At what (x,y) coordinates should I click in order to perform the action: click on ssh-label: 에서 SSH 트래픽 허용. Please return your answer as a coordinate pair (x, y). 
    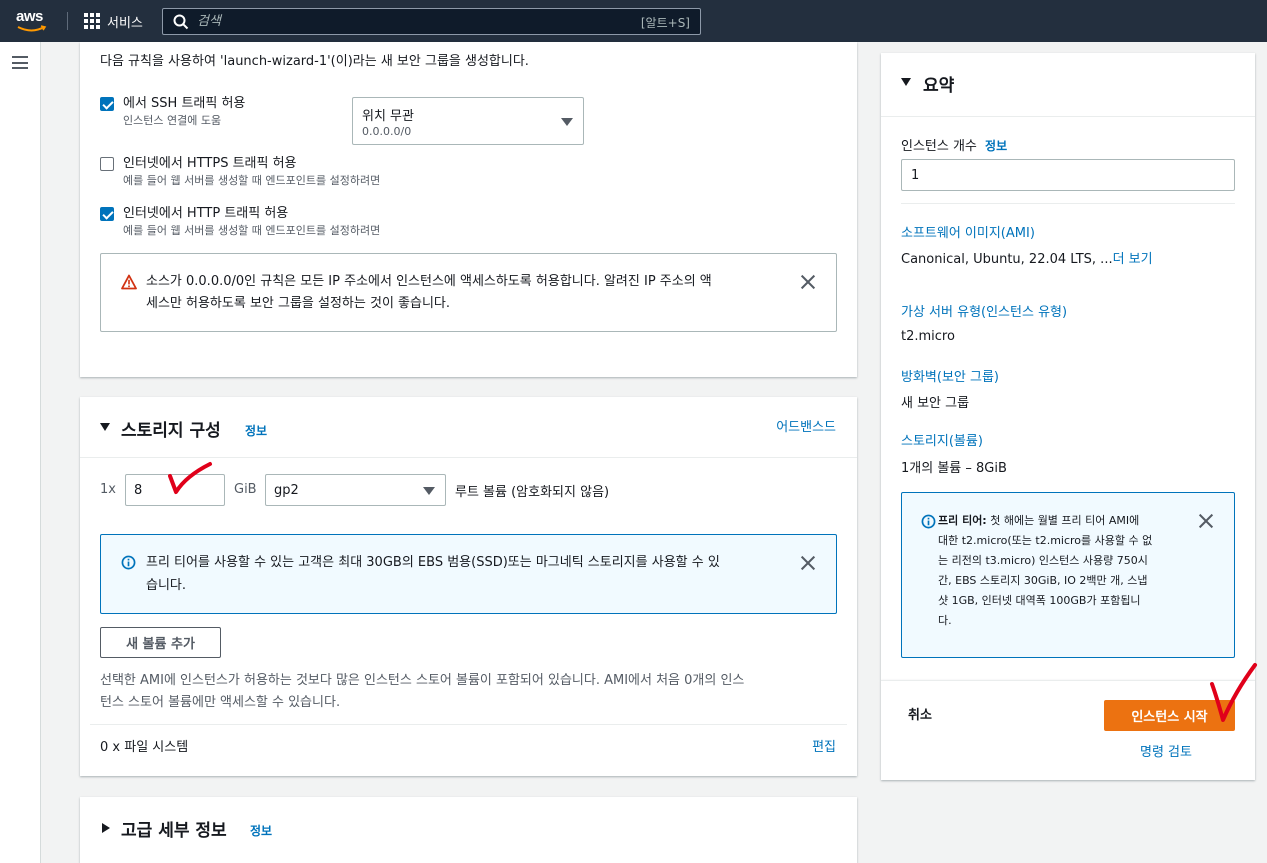
    Looking at the image, I should click on (184, 103).